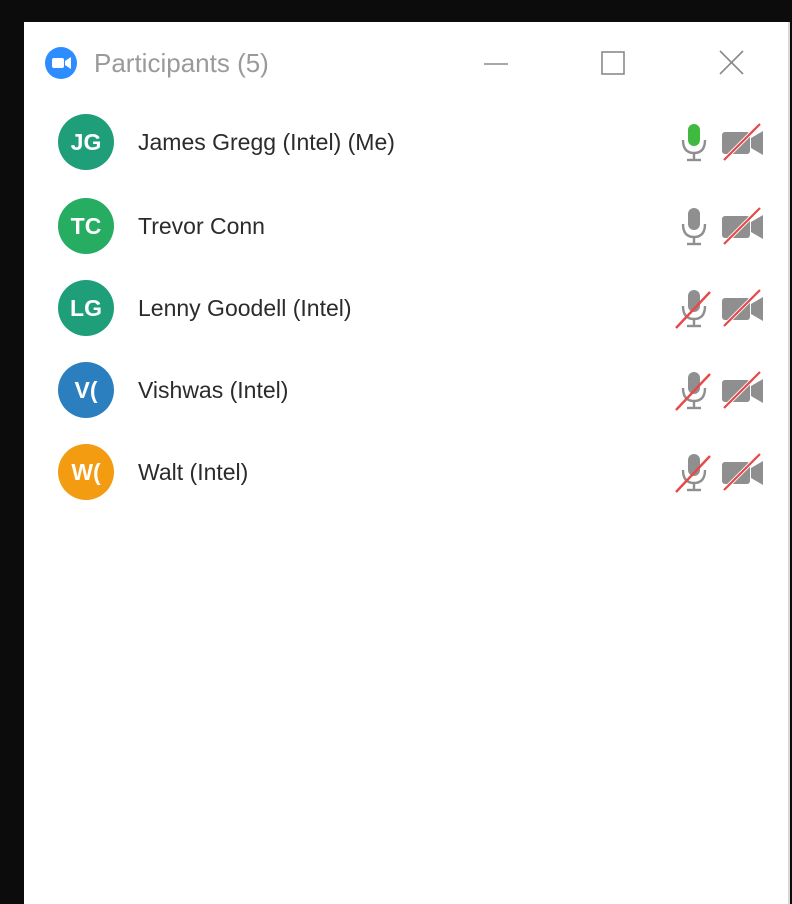 This screenshot has height=904, width=792. What do you see at coordinates (407, 393) in the screenshot?
I see `participant-row: V( Vishwas (Intel)` at bounding box center [407, 393].